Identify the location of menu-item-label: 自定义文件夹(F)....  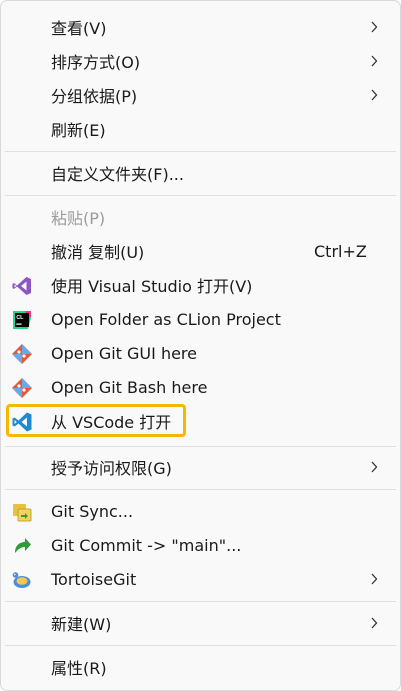
(117, 174).